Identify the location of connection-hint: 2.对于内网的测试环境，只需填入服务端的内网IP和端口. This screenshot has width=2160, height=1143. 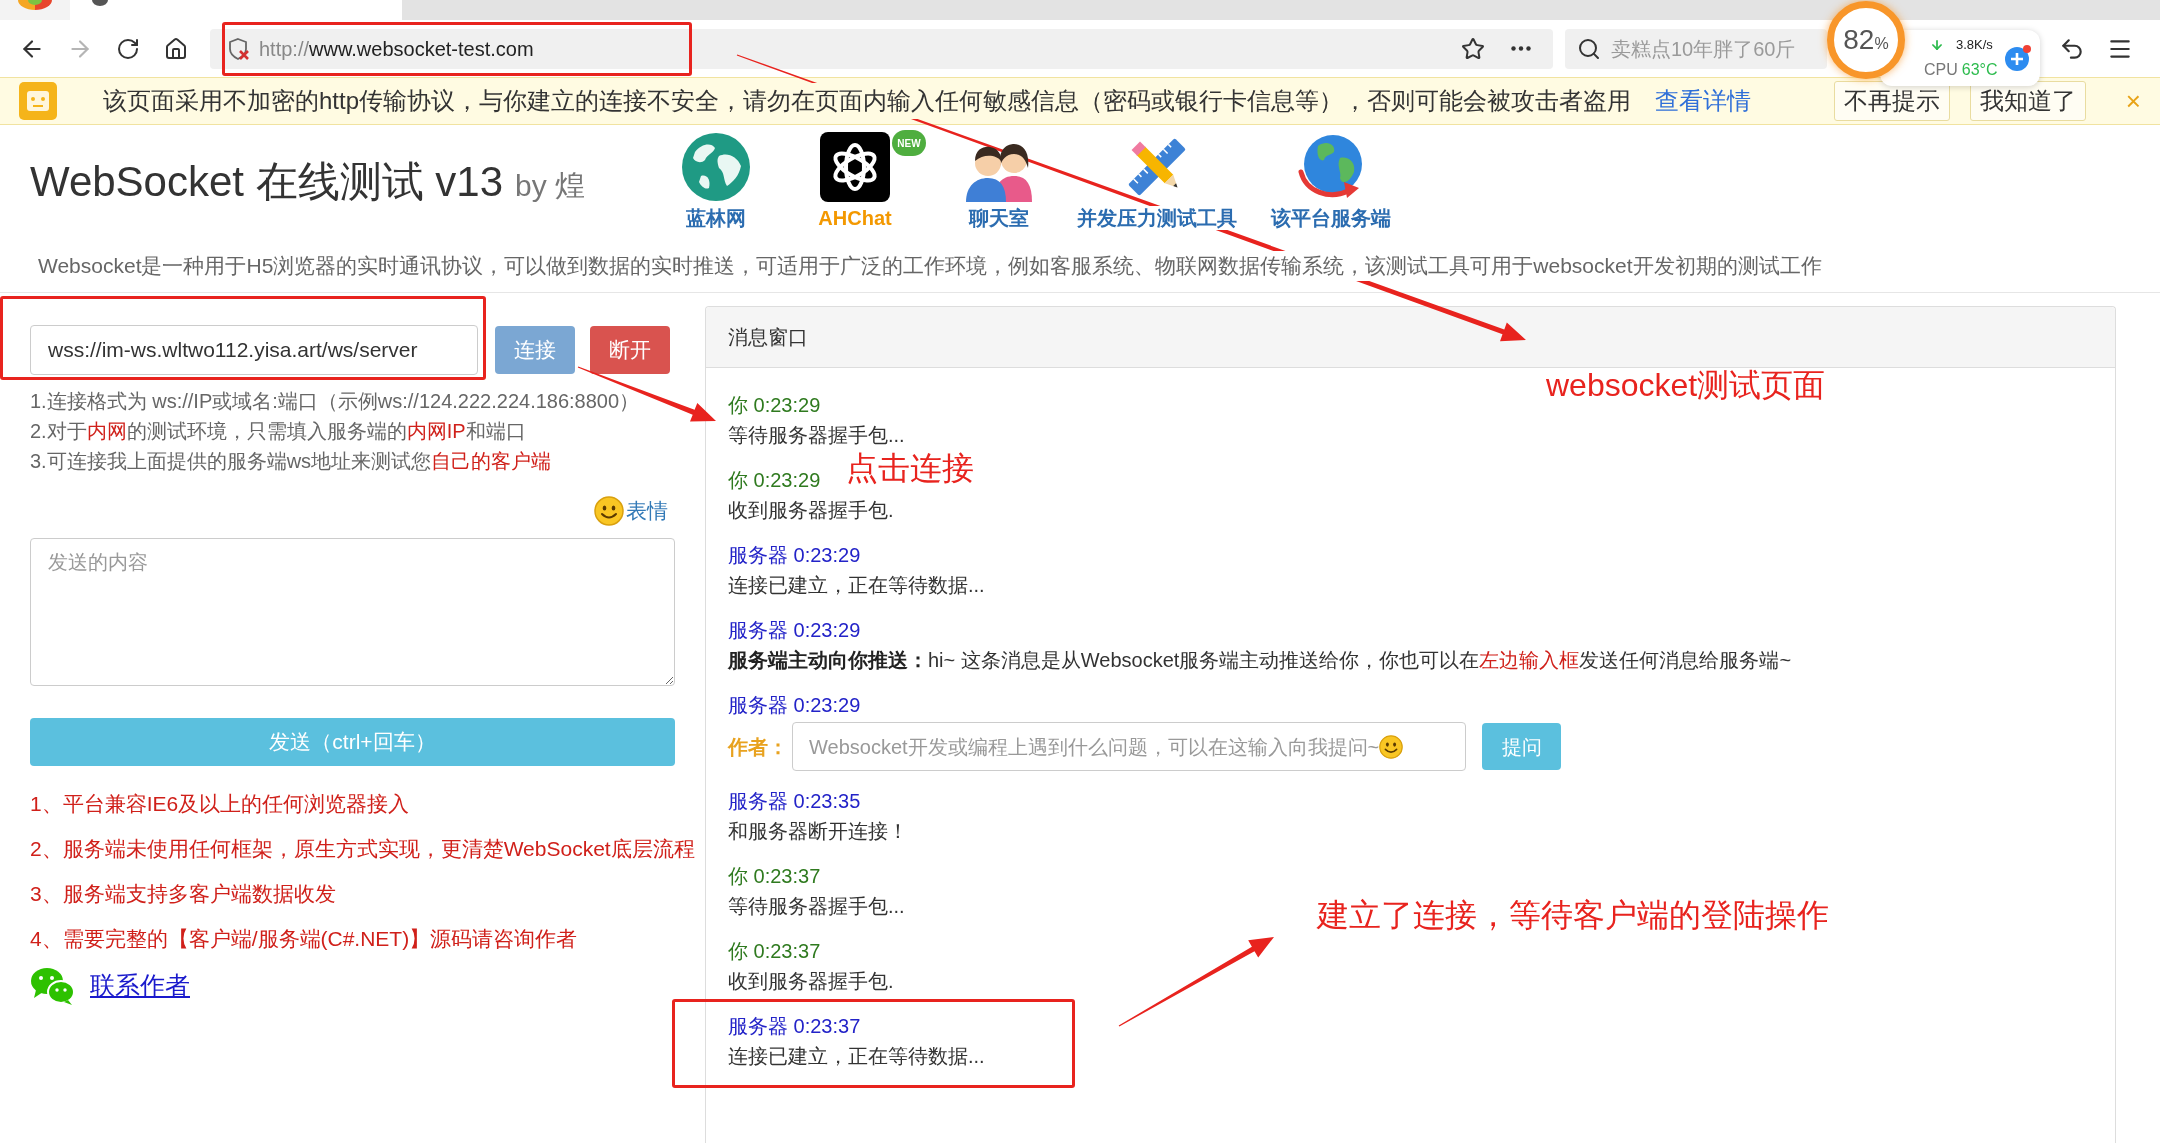
(278, 431).